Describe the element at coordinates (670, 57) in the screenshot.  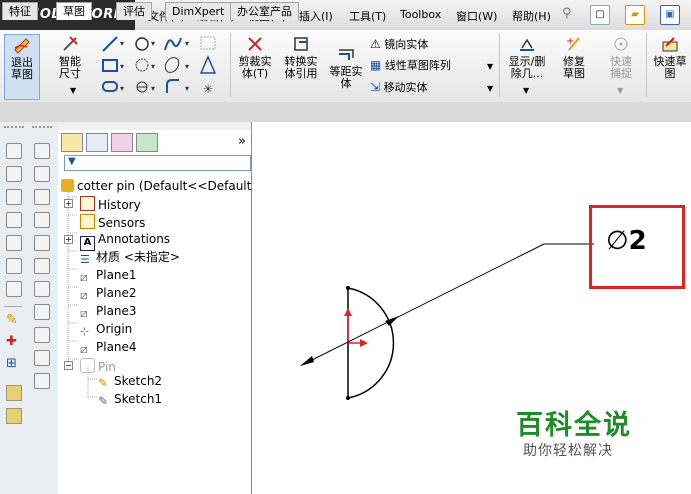
I see `rapid-sketch-button: 快速草图` at that location.